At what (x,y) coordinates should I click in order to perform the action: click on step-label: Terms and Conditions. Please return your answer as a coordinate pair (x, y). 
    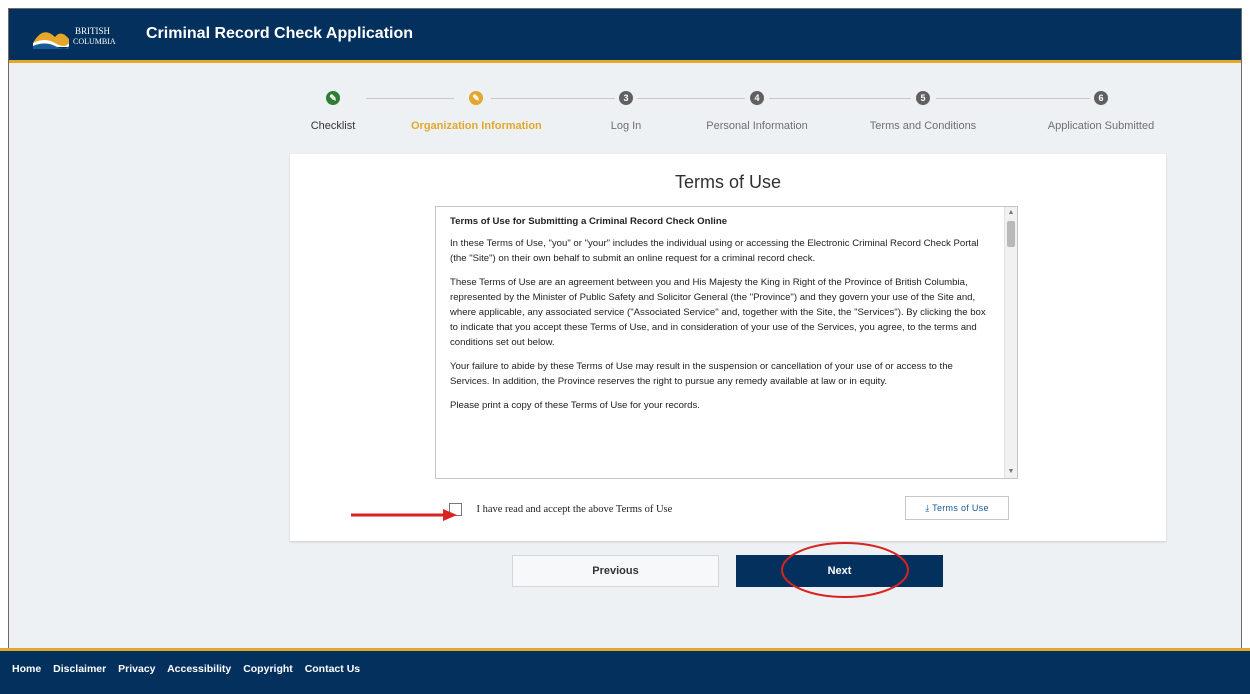
    Looking at the image, I should click on (923, 126).